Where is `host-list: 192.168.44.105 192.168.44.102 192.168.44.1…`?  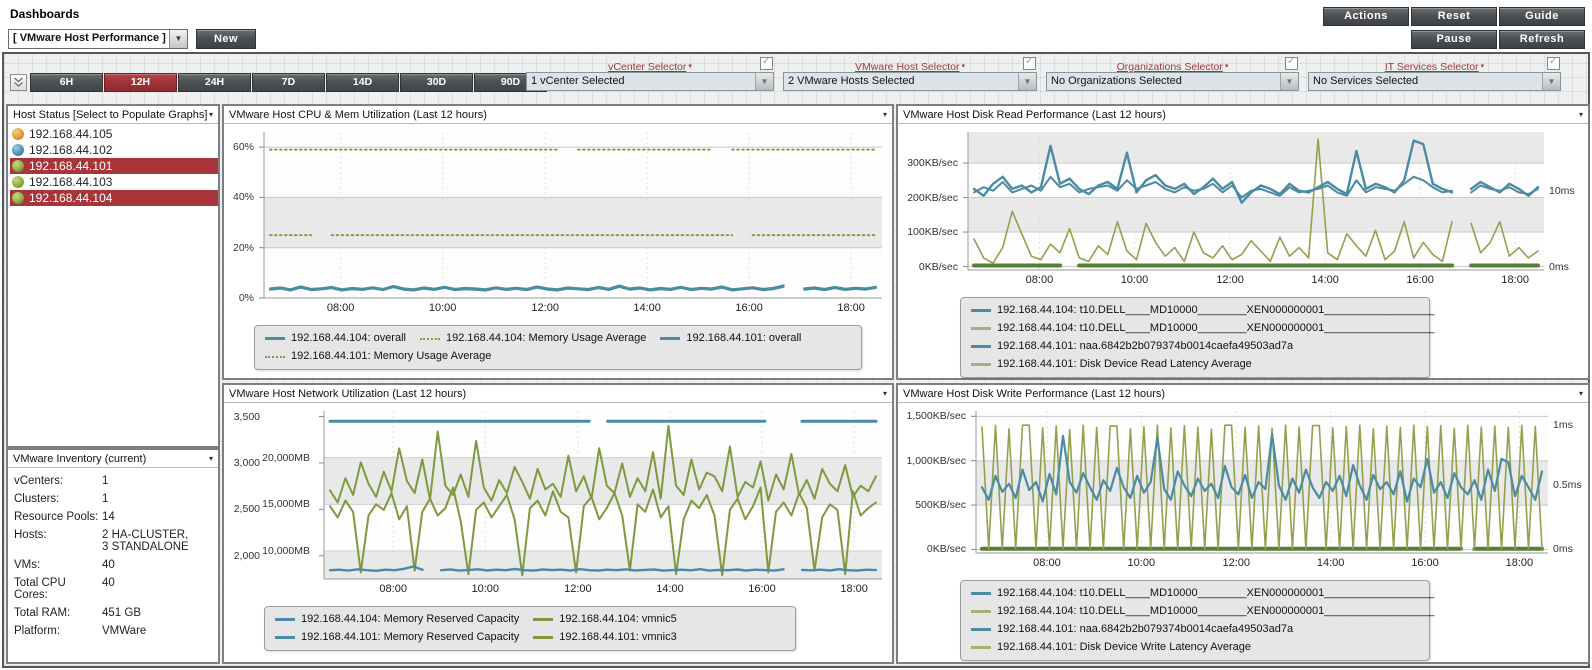 host-list: 192.168.44.105 192.168.44.102 192.168.44.1… is located at coordinates (113, 165).